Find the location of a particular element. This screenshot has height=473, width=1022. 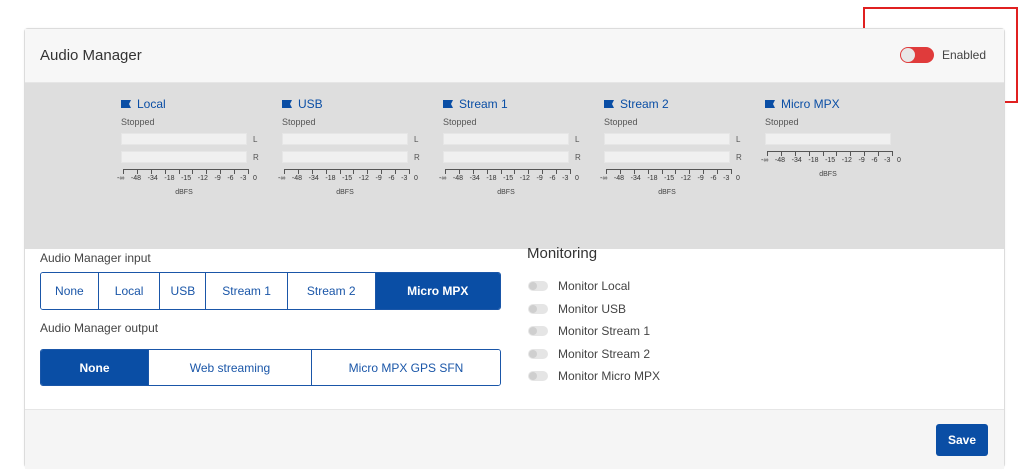

scale-label: -18 is located at coordinates (169, 178).